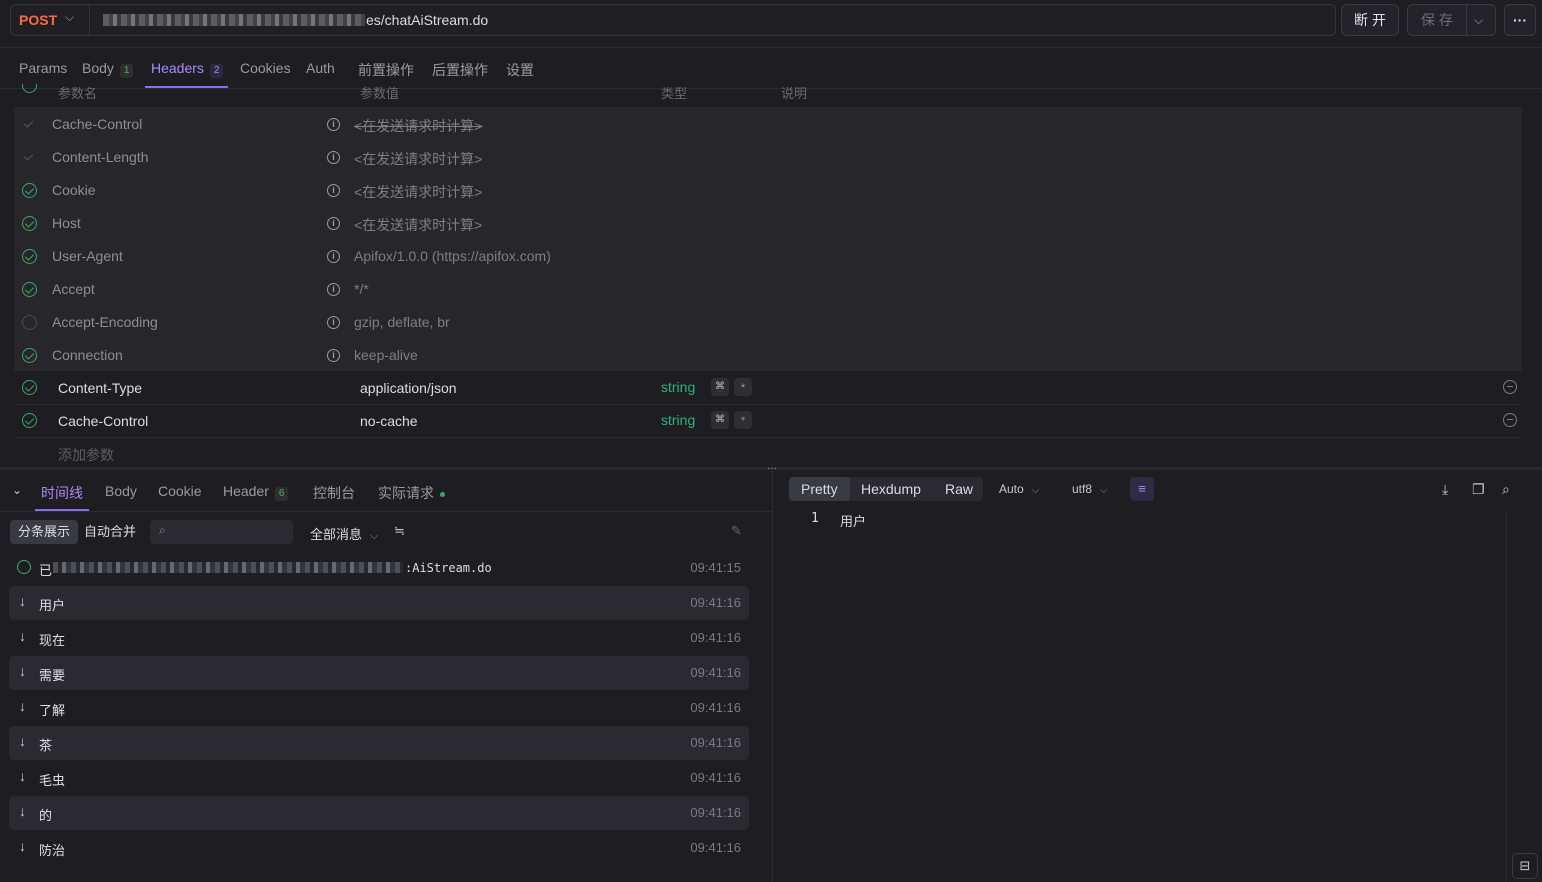 The width and height of the screenshot is (1542, 882). What do you see at coordinates (399, 531) in the screenshot?
I see `sort-icon: ≒` at bounding box center [399, 531].